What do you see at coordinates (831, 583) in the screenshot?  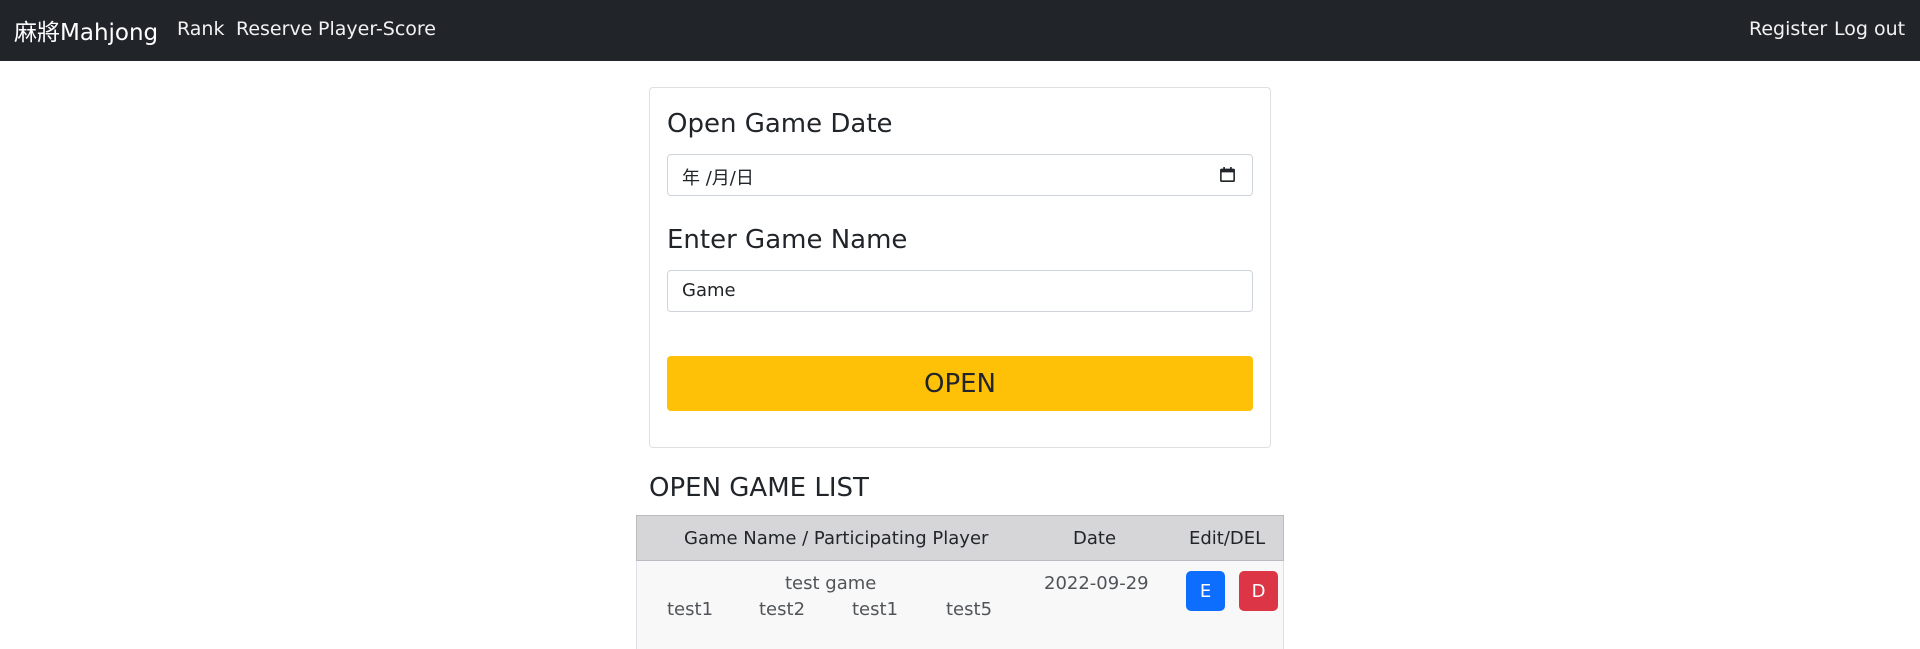 I see `game-name-cell: test game` at bounding box center [831, 583].